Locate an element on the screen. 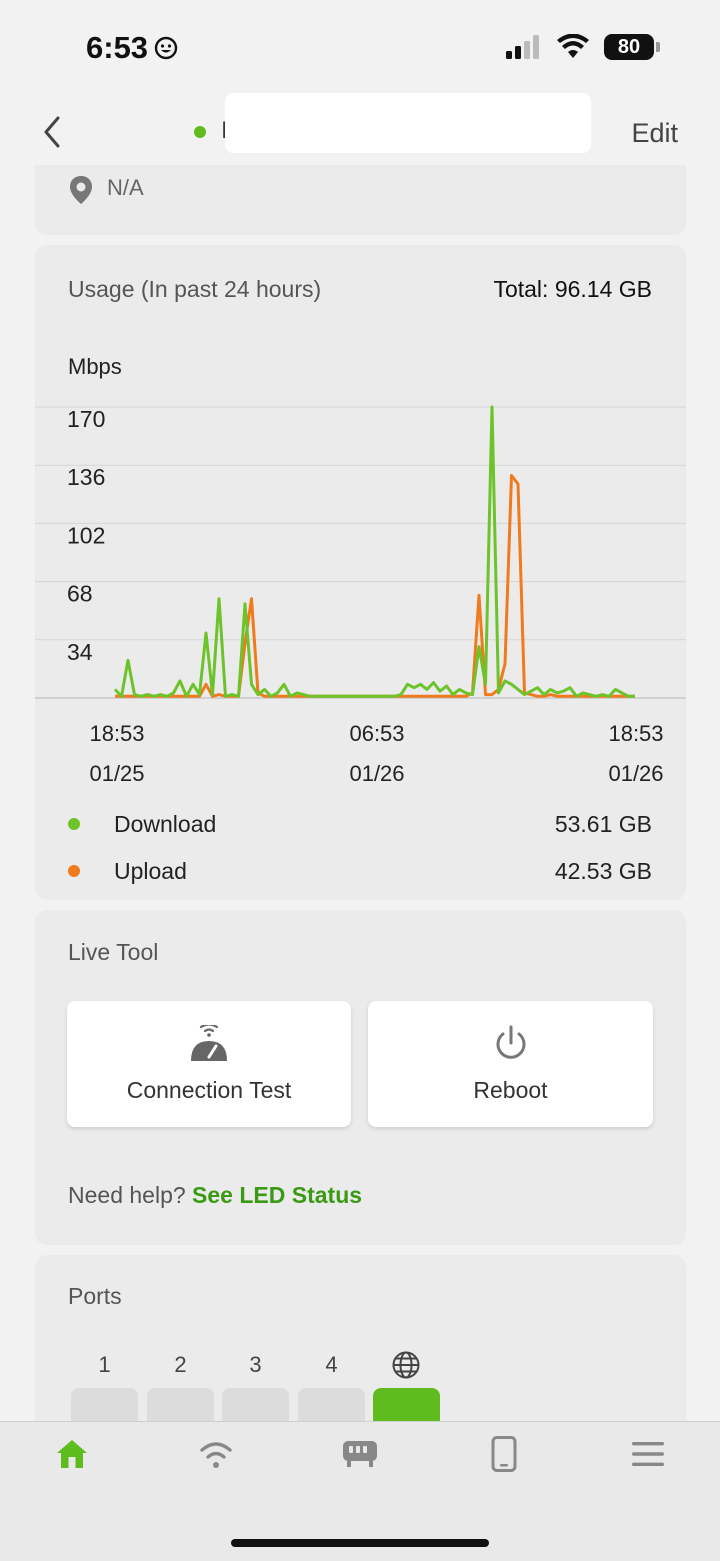  y-tick-label: 136 is located at coordinates (86, 477).